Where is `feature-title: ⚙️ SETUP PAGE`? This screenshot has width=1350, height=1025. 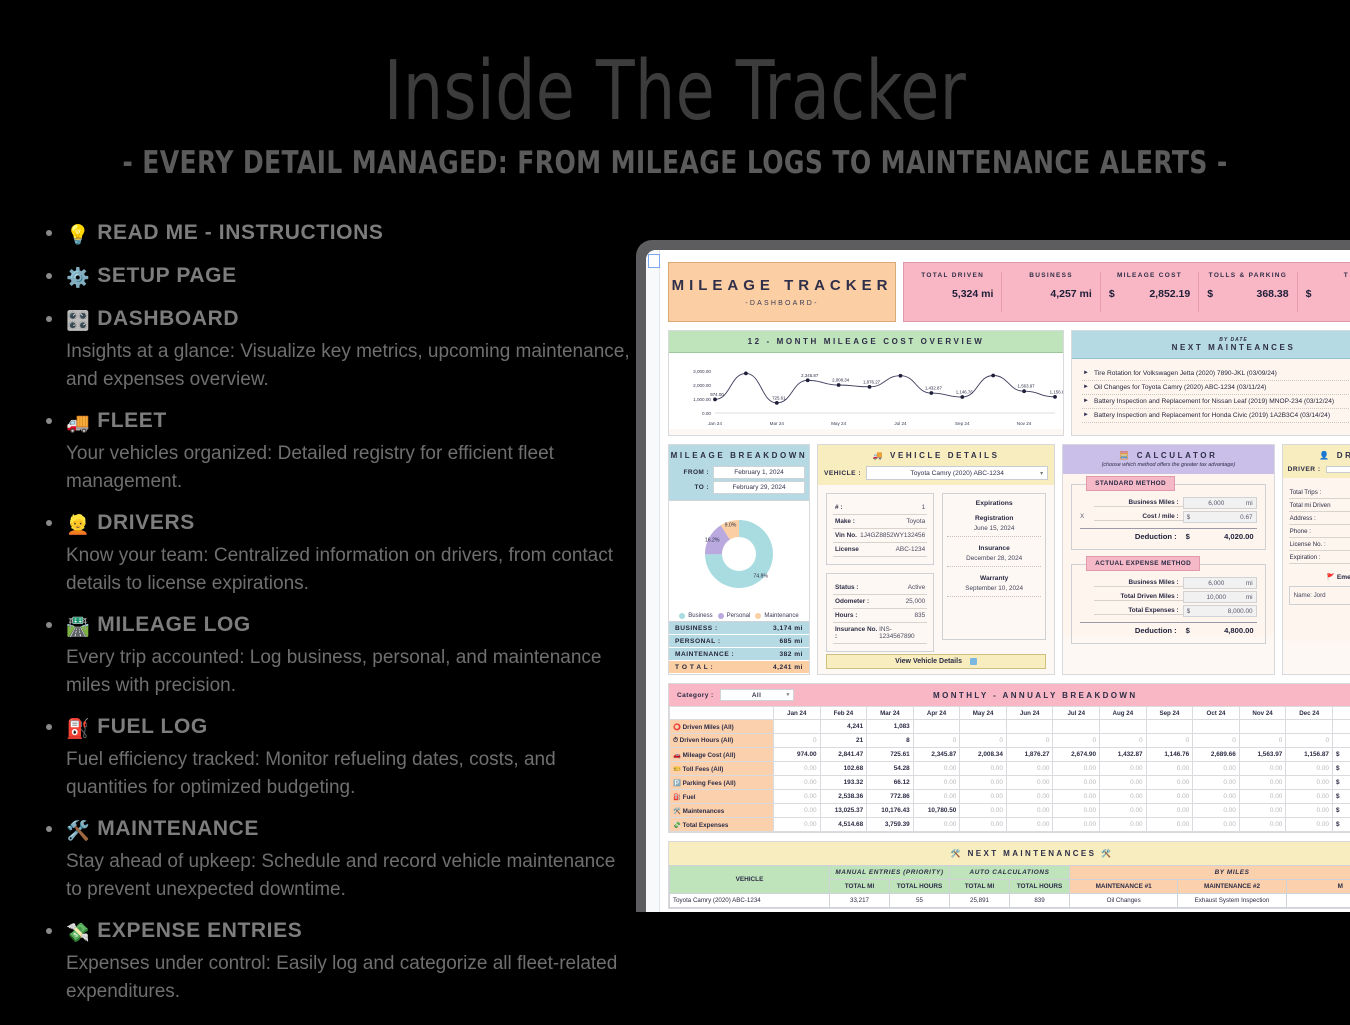
feature-title: ⚙️ SETUP PAGE is located at coordinates (151, 276).